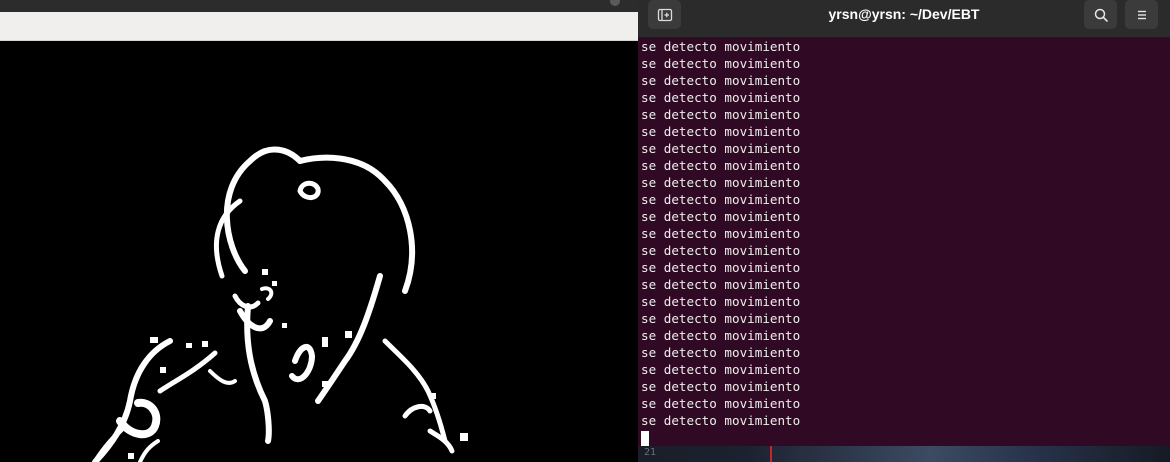 This screenshot has width=1170, height=462. I want to click on background-window-marker, so click(771, 454).